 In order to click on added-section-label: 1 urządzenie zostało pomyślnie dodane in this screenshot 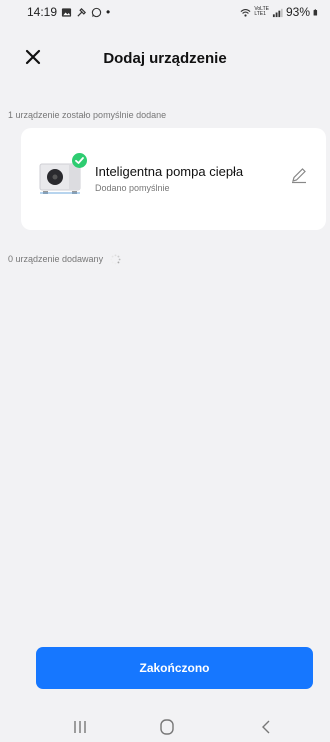, I will do `click(87, 115)`.